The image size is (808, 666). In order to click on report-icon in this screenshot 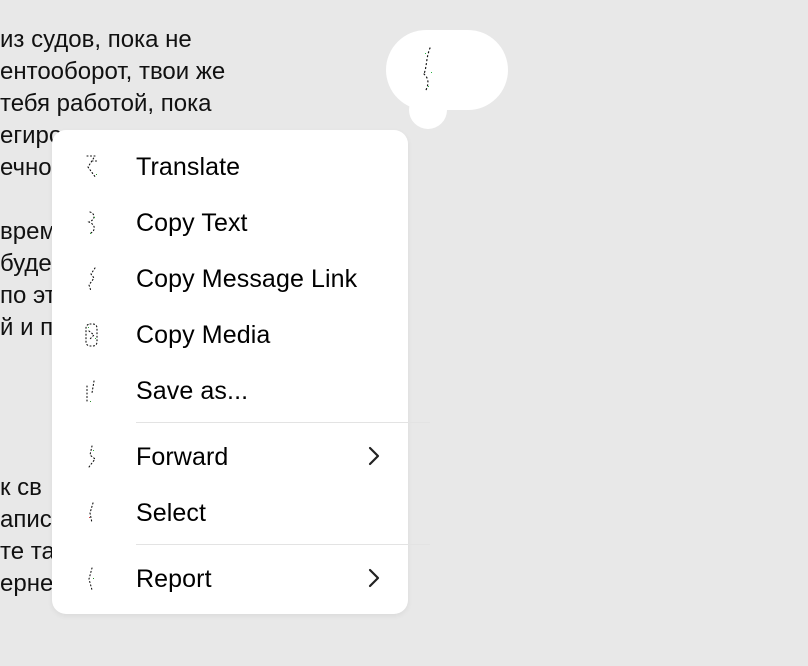, I will do `click(91, 579)`.